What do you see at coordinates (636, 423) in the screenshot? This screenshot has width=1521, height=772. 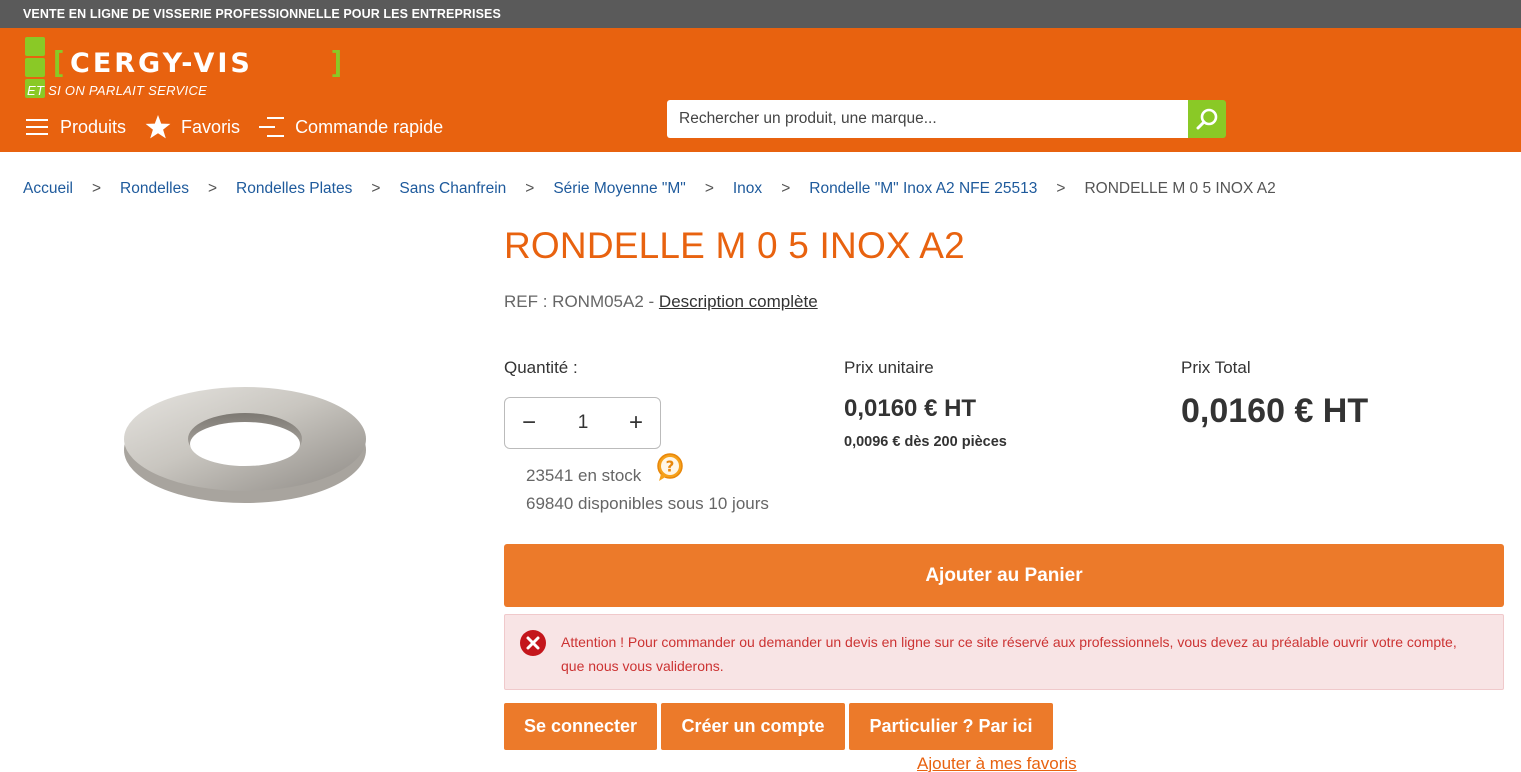 I see `quantity-increase-button: +` at bounding box center [636, 423].